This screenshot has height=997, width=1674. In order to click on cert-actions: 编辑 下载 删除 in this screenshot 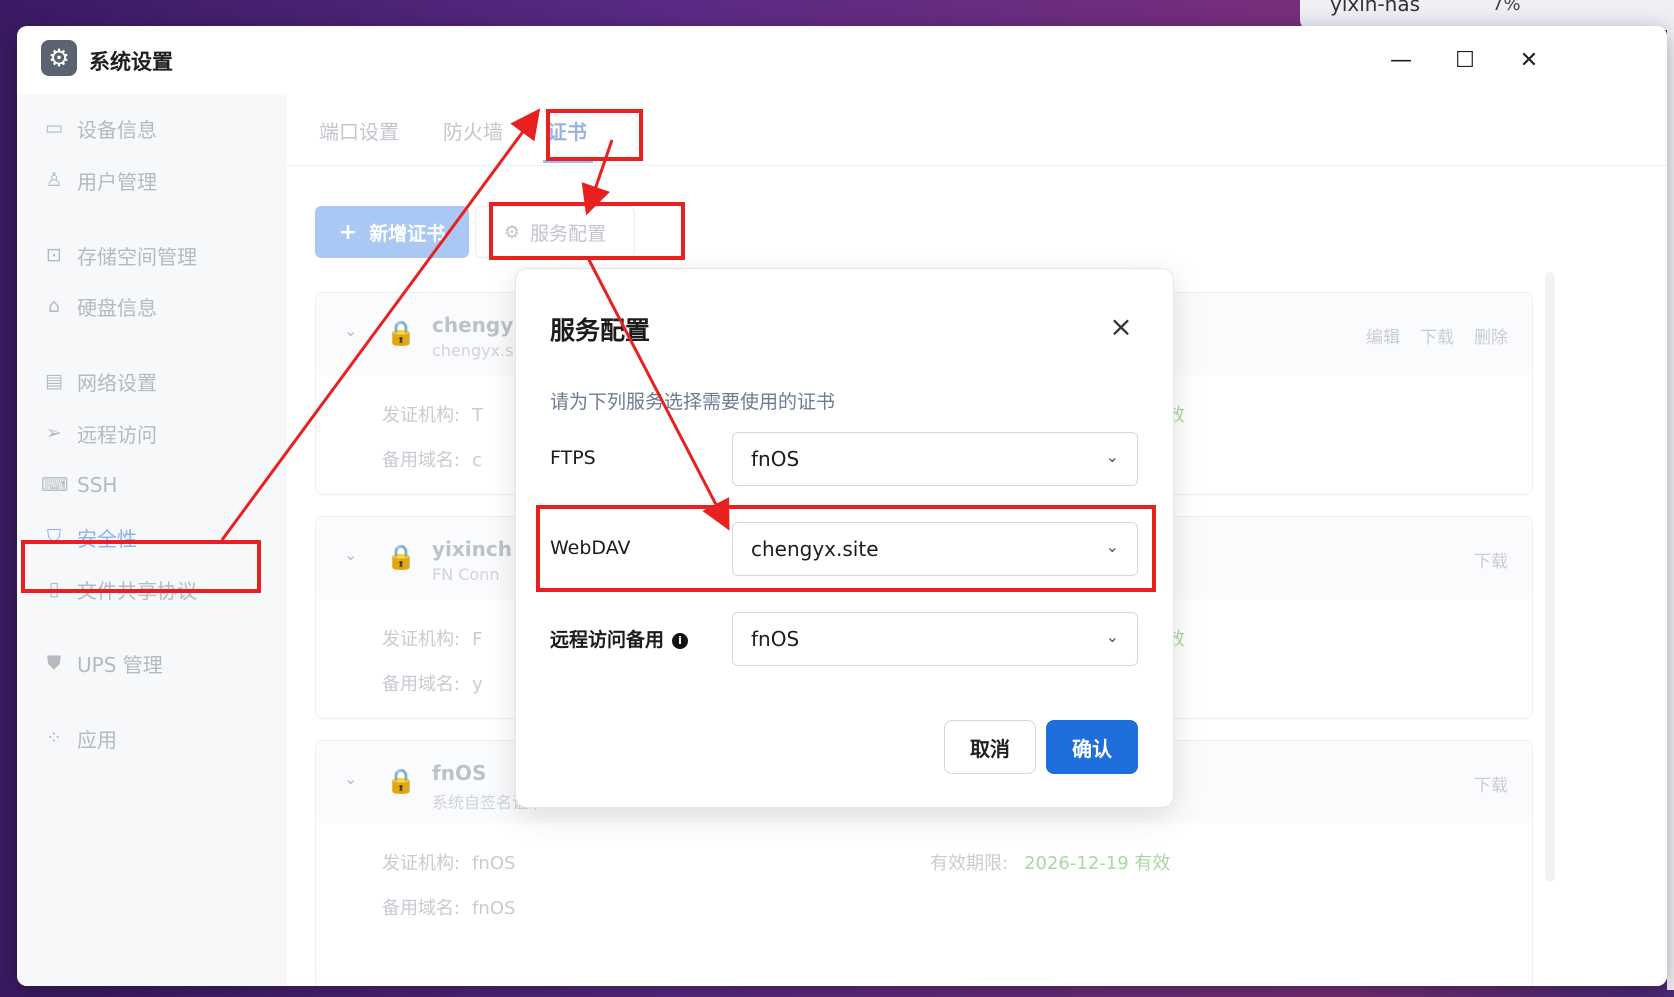, I will do `click(1437, 335)`.